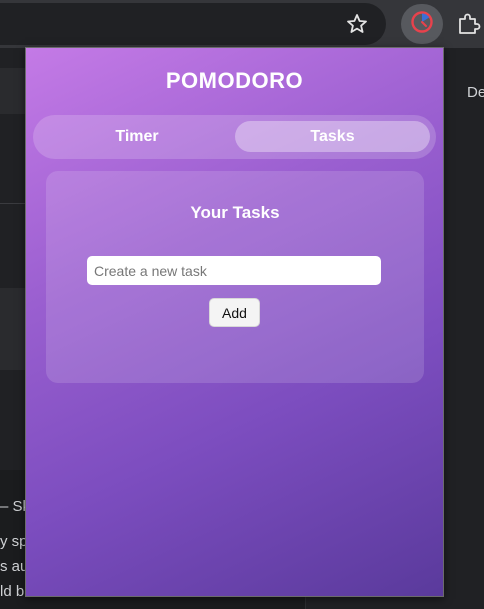  What do you see at coordinates (234, 80) in the screenshot?
I see `app-title: POMODORO` at bounding box center [234, 80].